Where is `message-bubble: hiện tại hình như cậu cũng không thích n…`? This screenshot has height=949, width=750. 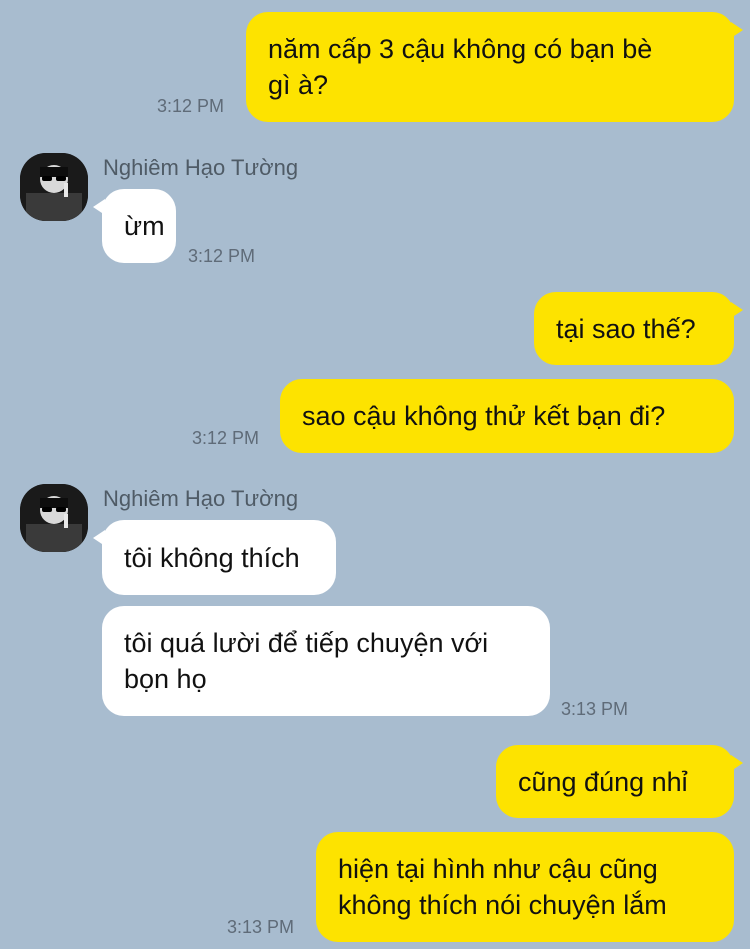 message-bubble: hiện tại hình như cậu cũng không thích n… is located at coordinates (525, 887).